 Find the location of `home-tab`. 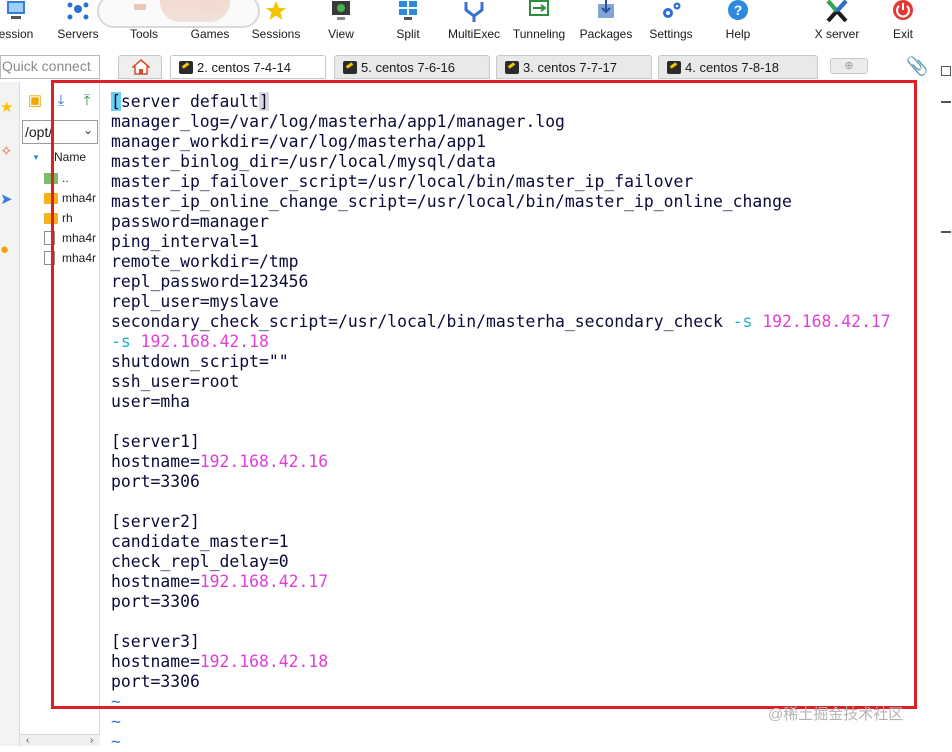

home-tab is located at coordinates (140, 67).